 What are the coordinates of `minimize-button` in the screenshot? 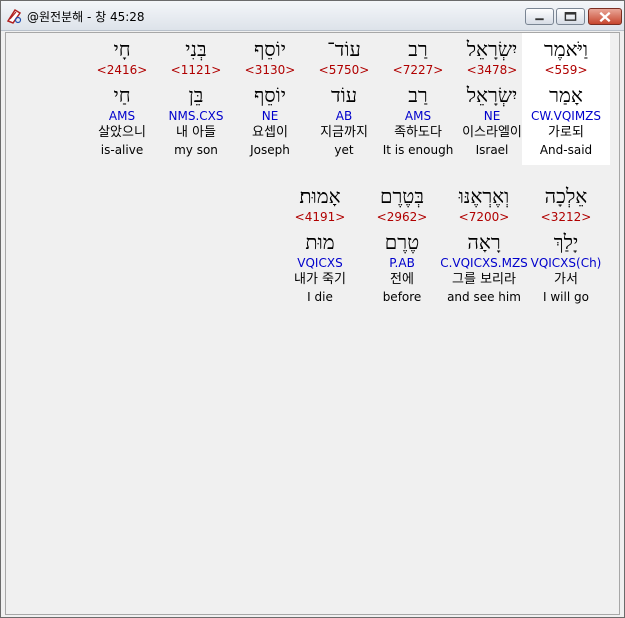 It's located at (539, 16).